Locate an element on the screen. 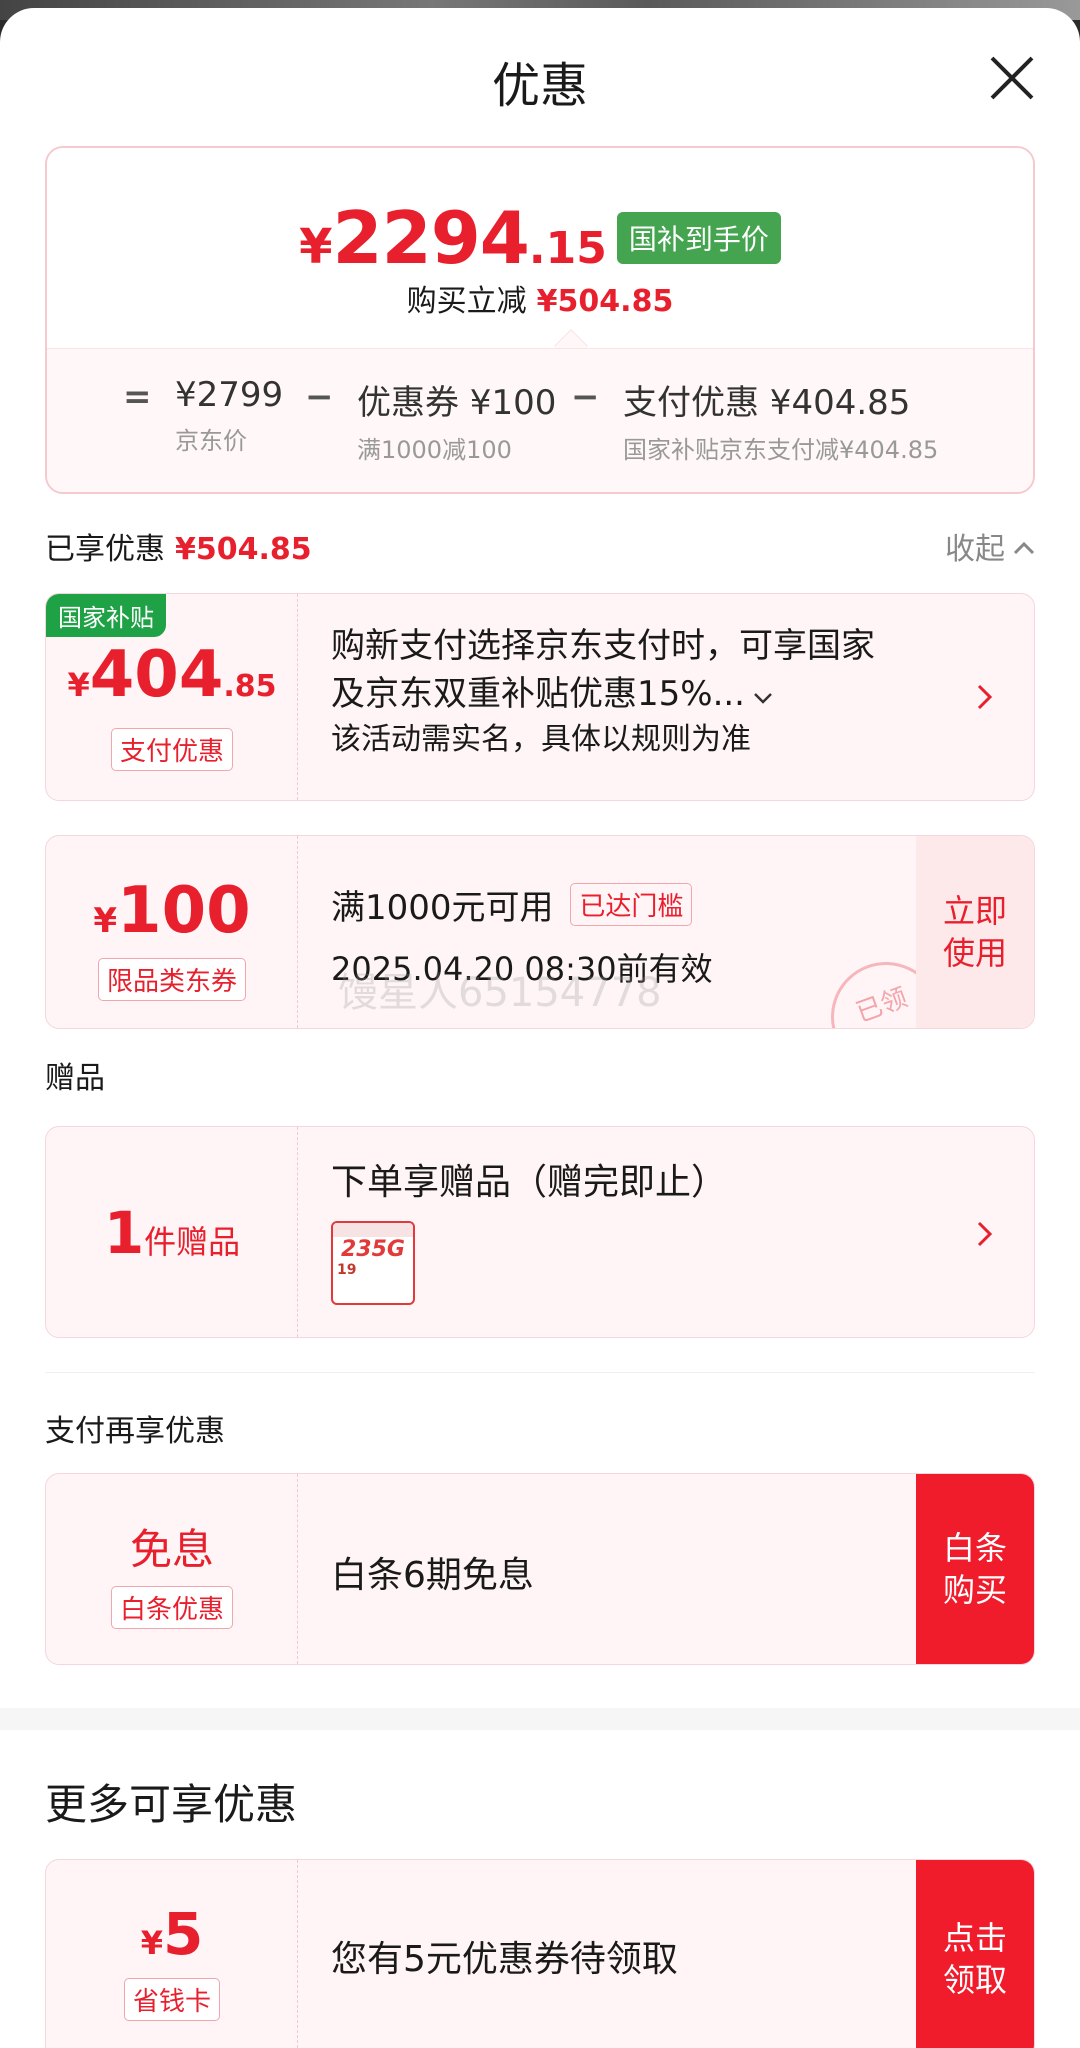  gift-thumbnail: 235G 19 is located at coordinates (373, 1263).